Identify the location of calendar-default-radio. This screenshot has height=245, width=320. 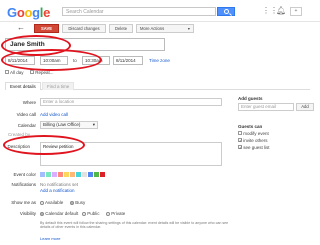
(42, 213).